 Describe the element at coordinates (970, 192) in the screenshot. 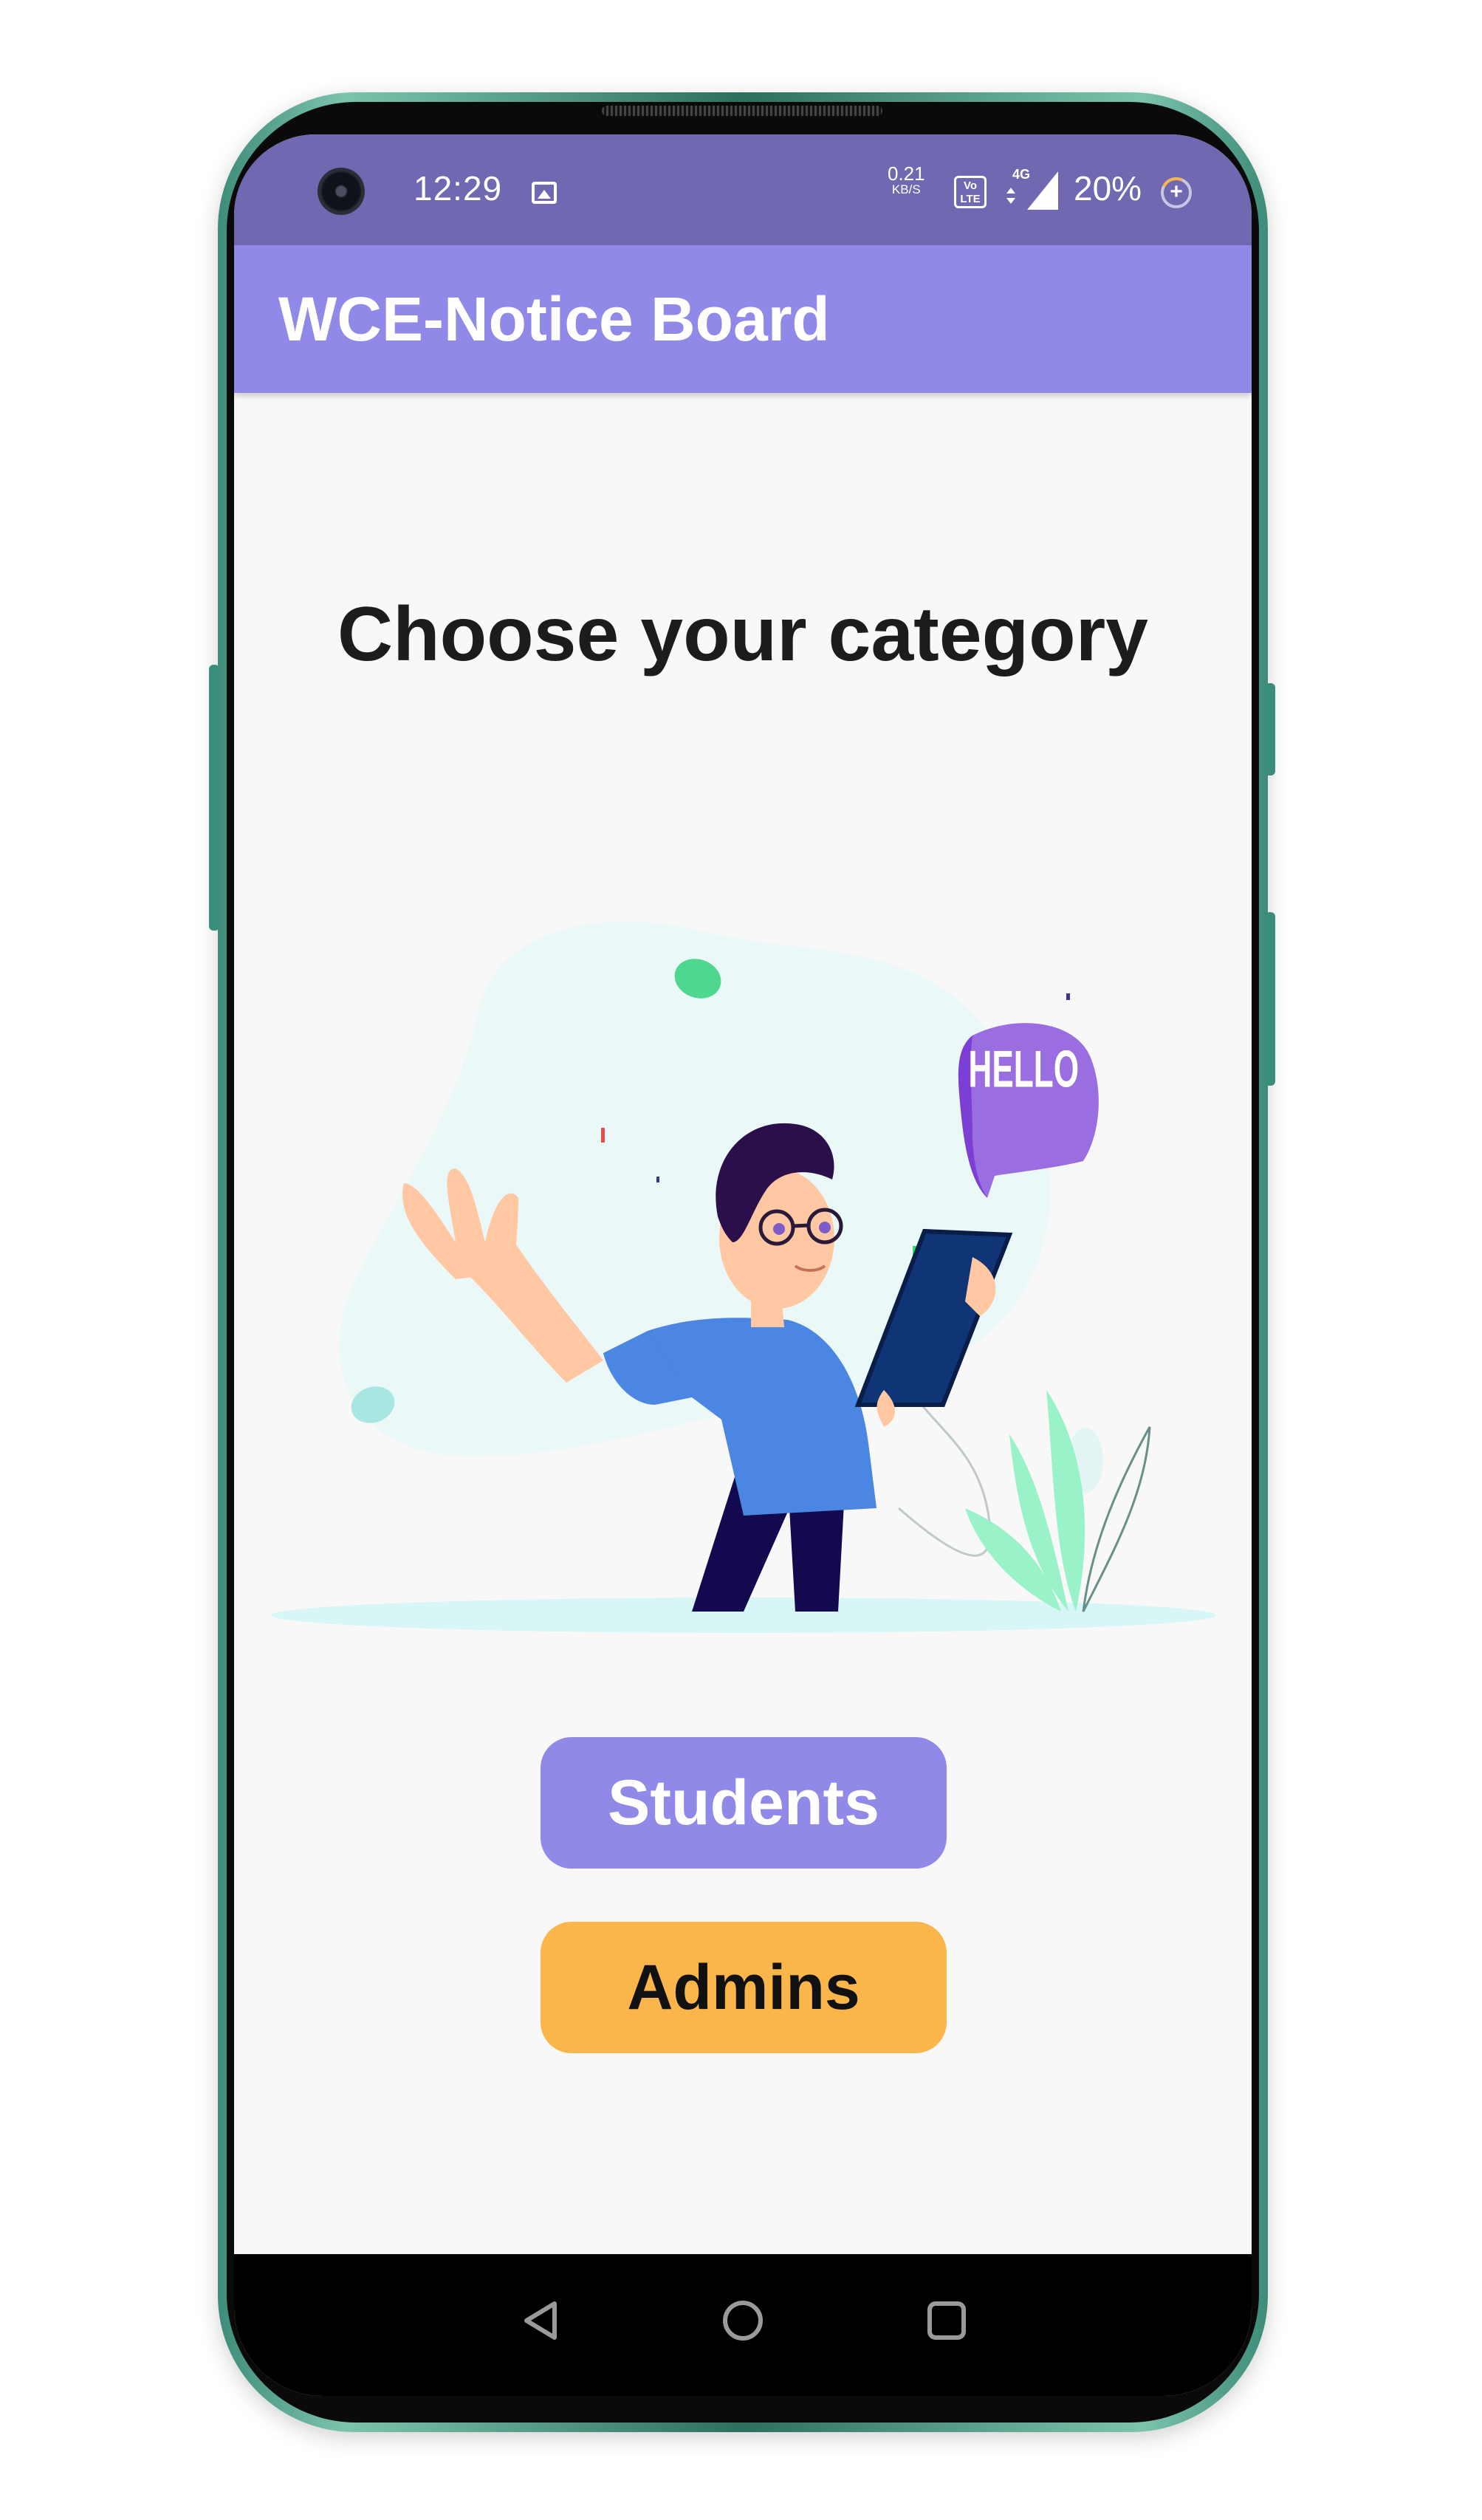

I see `volte-icon: Vo LTE` at that location.